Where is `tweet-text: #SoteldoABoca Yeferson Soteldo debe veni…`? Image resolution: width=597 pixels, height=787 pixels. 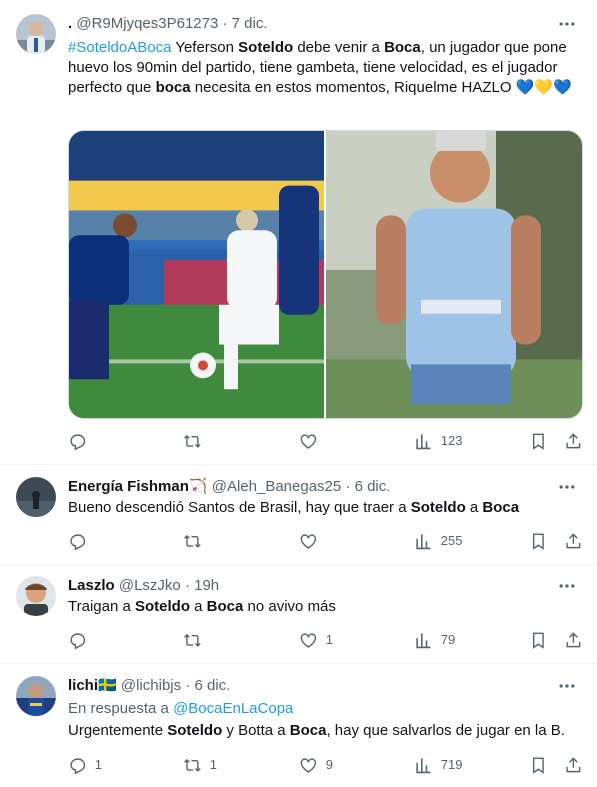
tweet-text: #SoteldoABoca Yeferson Soteldo debe veni… is located at coordinates (325, 68).